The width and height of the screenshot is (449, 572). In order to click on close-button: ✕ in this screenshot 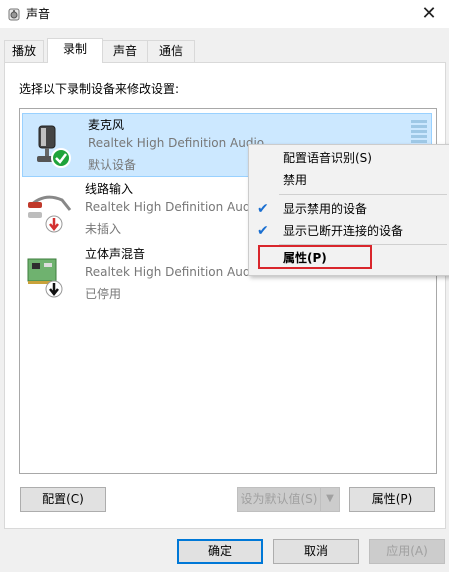, I will do `click(429, 14)`.